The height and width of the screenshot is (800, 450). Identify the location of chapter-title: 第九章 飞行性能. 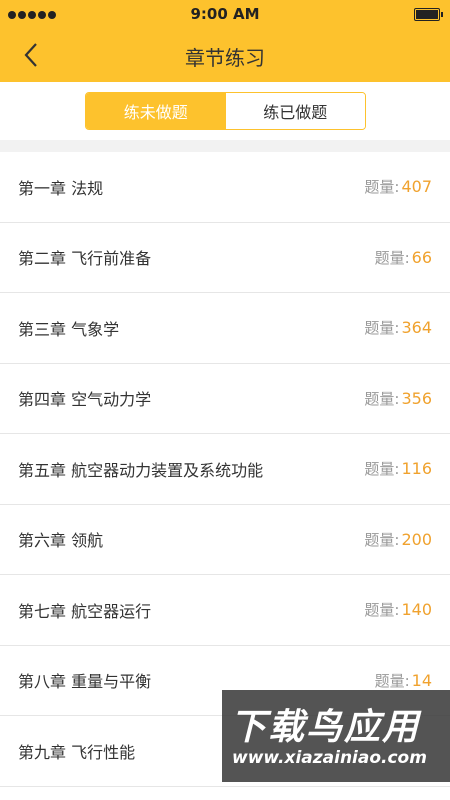
(77, 752).